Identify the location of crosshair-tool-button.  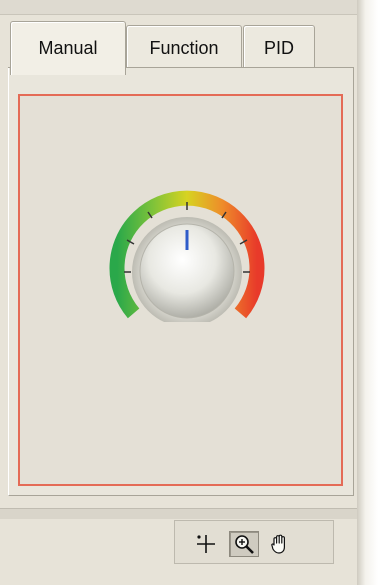
(206, 544).